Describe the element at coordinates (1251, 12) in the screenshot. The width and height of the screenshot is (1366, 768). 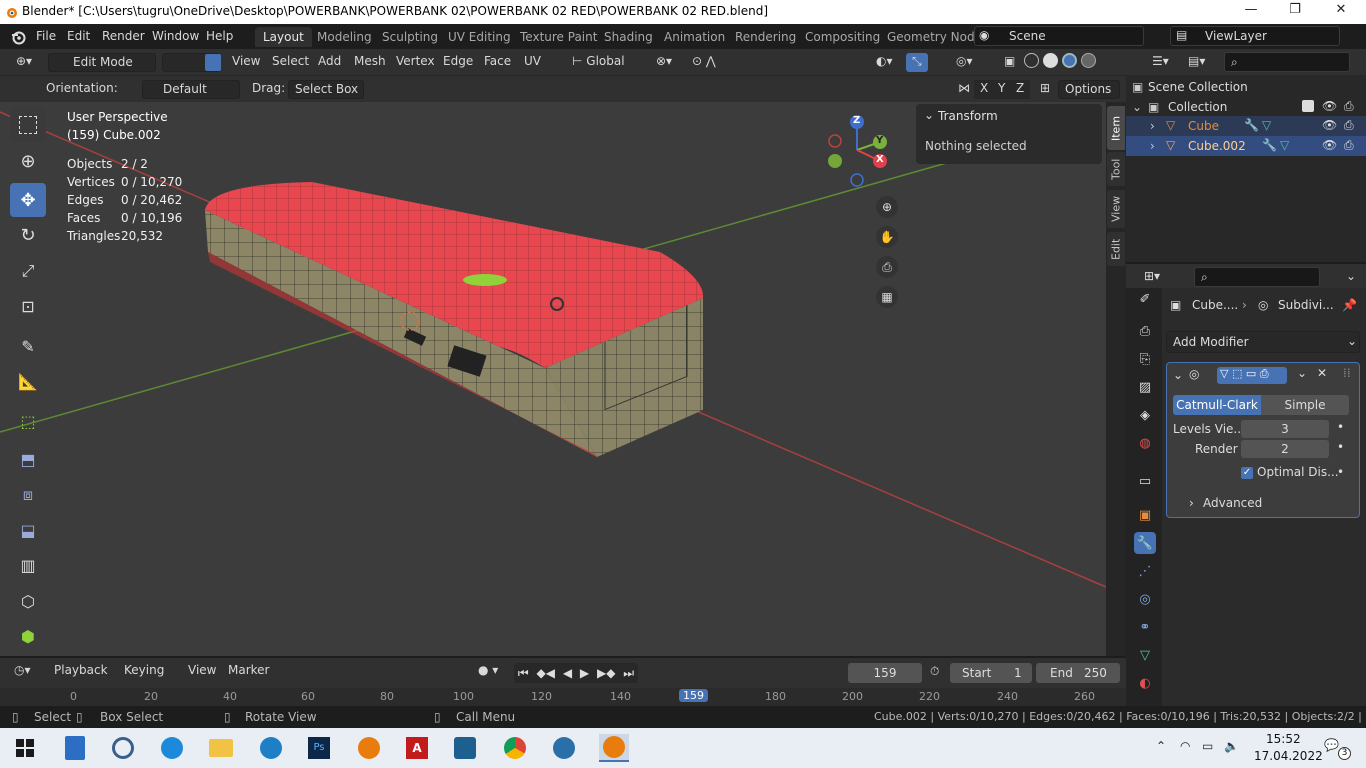
I see `minimize-icon: —` at that location.